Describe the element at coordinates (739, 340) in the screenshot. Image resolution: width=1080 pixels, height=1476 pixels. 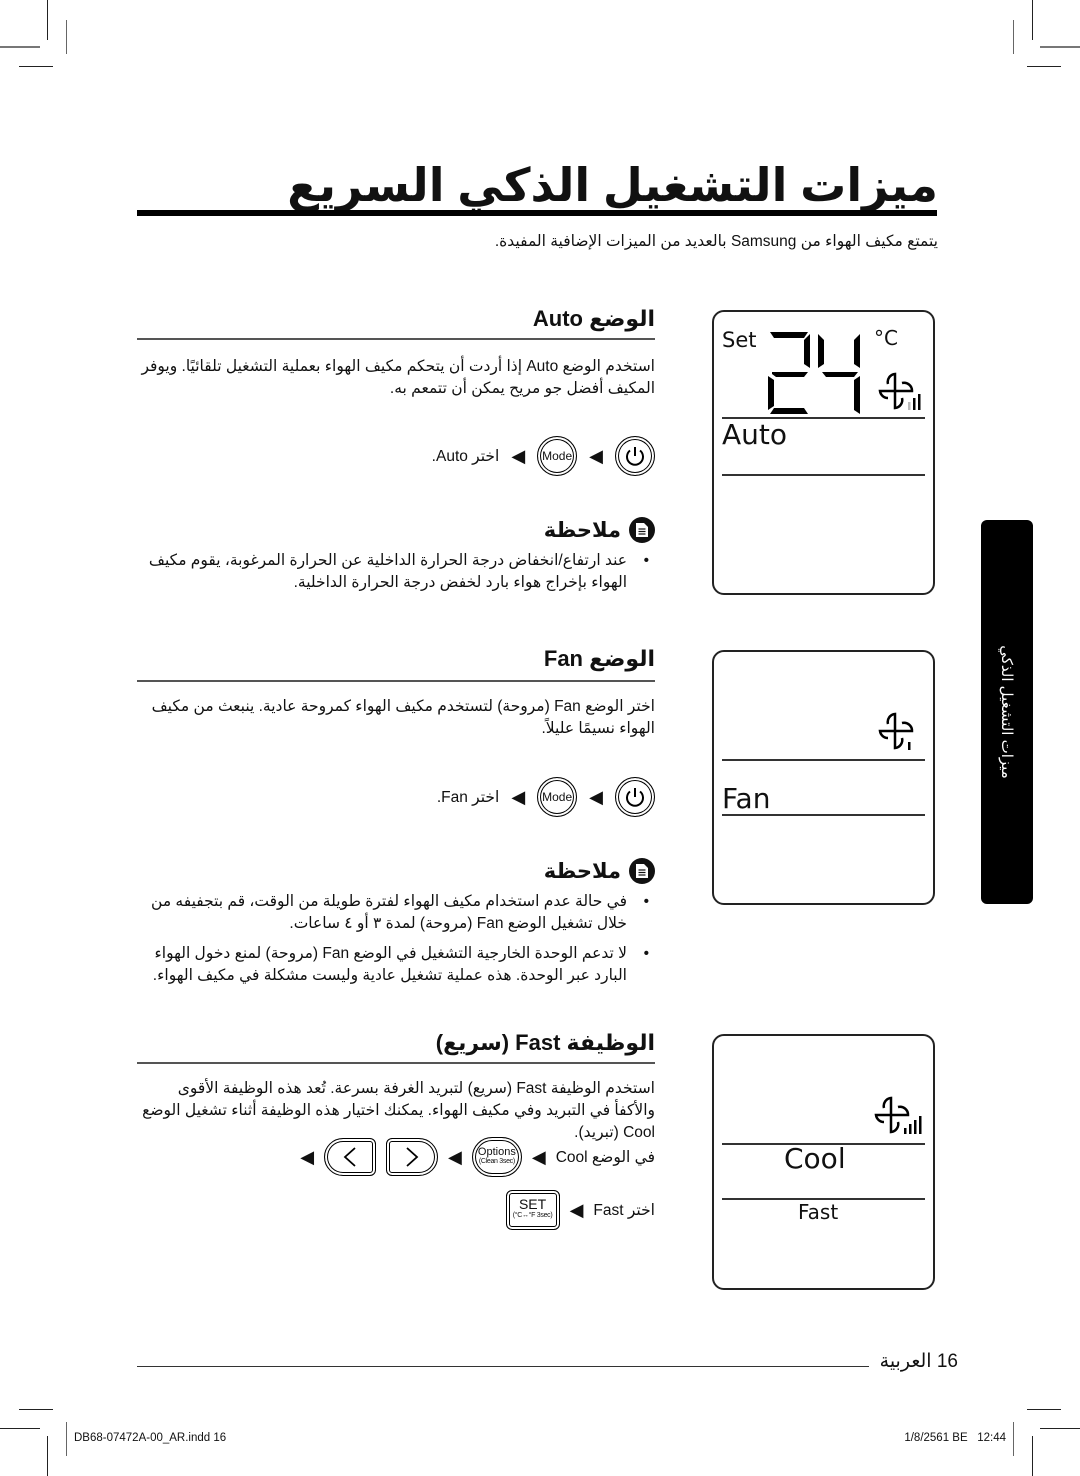
I see `lcd-set-label: Set` at that location.